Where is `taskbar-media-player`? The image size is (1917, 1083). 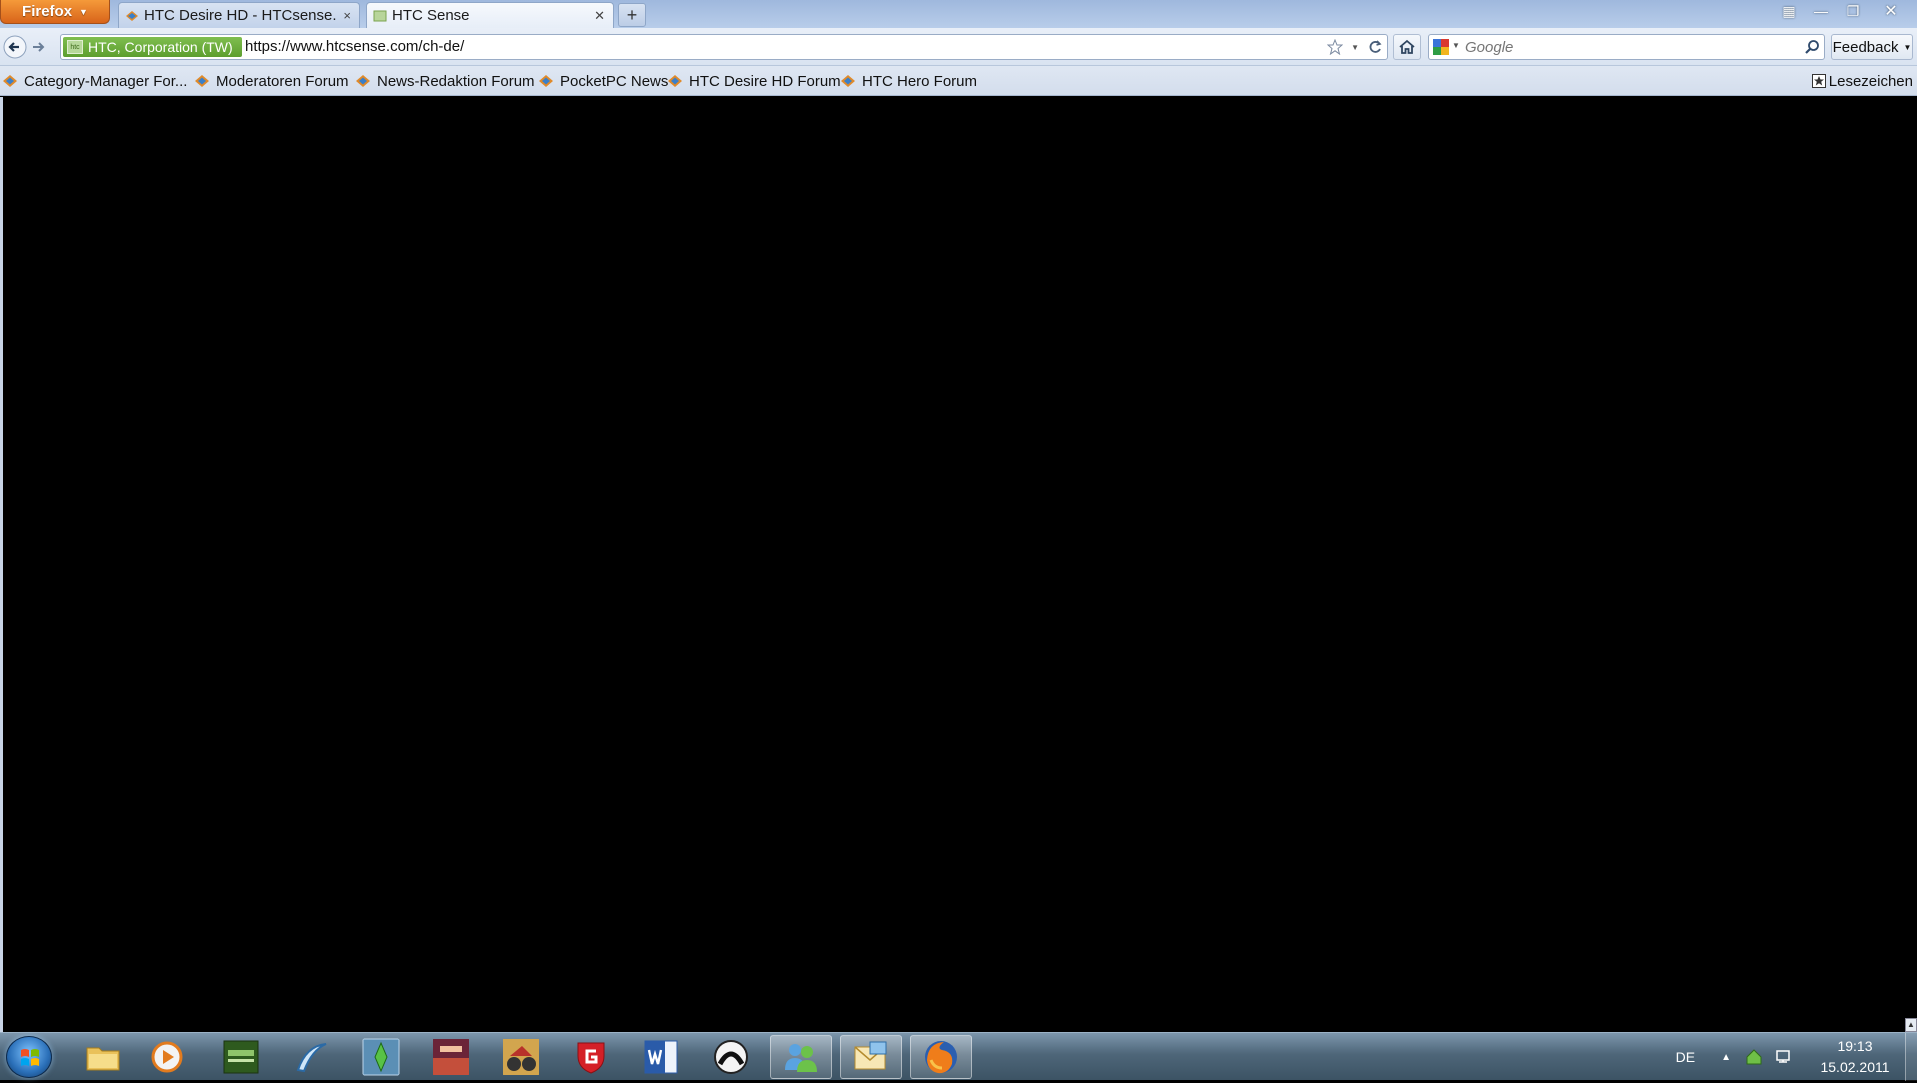
taskbar-media-player is located at coordinates (167, 1057).